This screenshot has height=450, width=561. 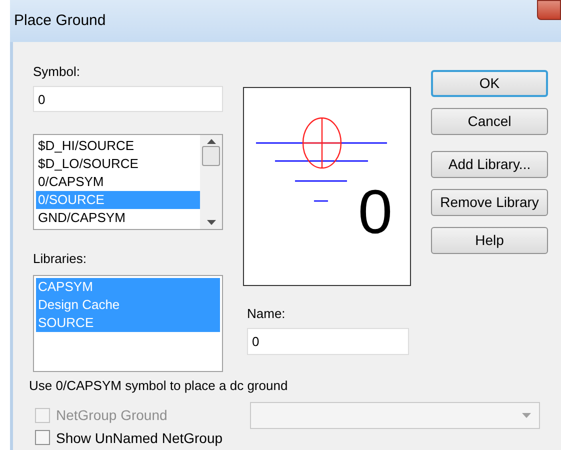 What do you see at coordinates (60, 259) in the screenshot?
I see `field-label: Libraries:` at bounding box center [60, 259].